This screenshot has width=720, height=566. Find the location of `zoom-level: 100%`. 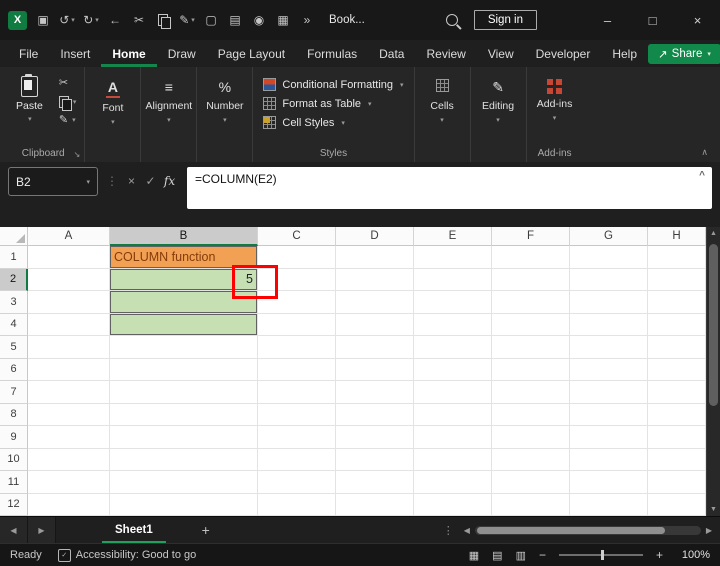

zoom-level: 100% is located at coordinates (693, 555).